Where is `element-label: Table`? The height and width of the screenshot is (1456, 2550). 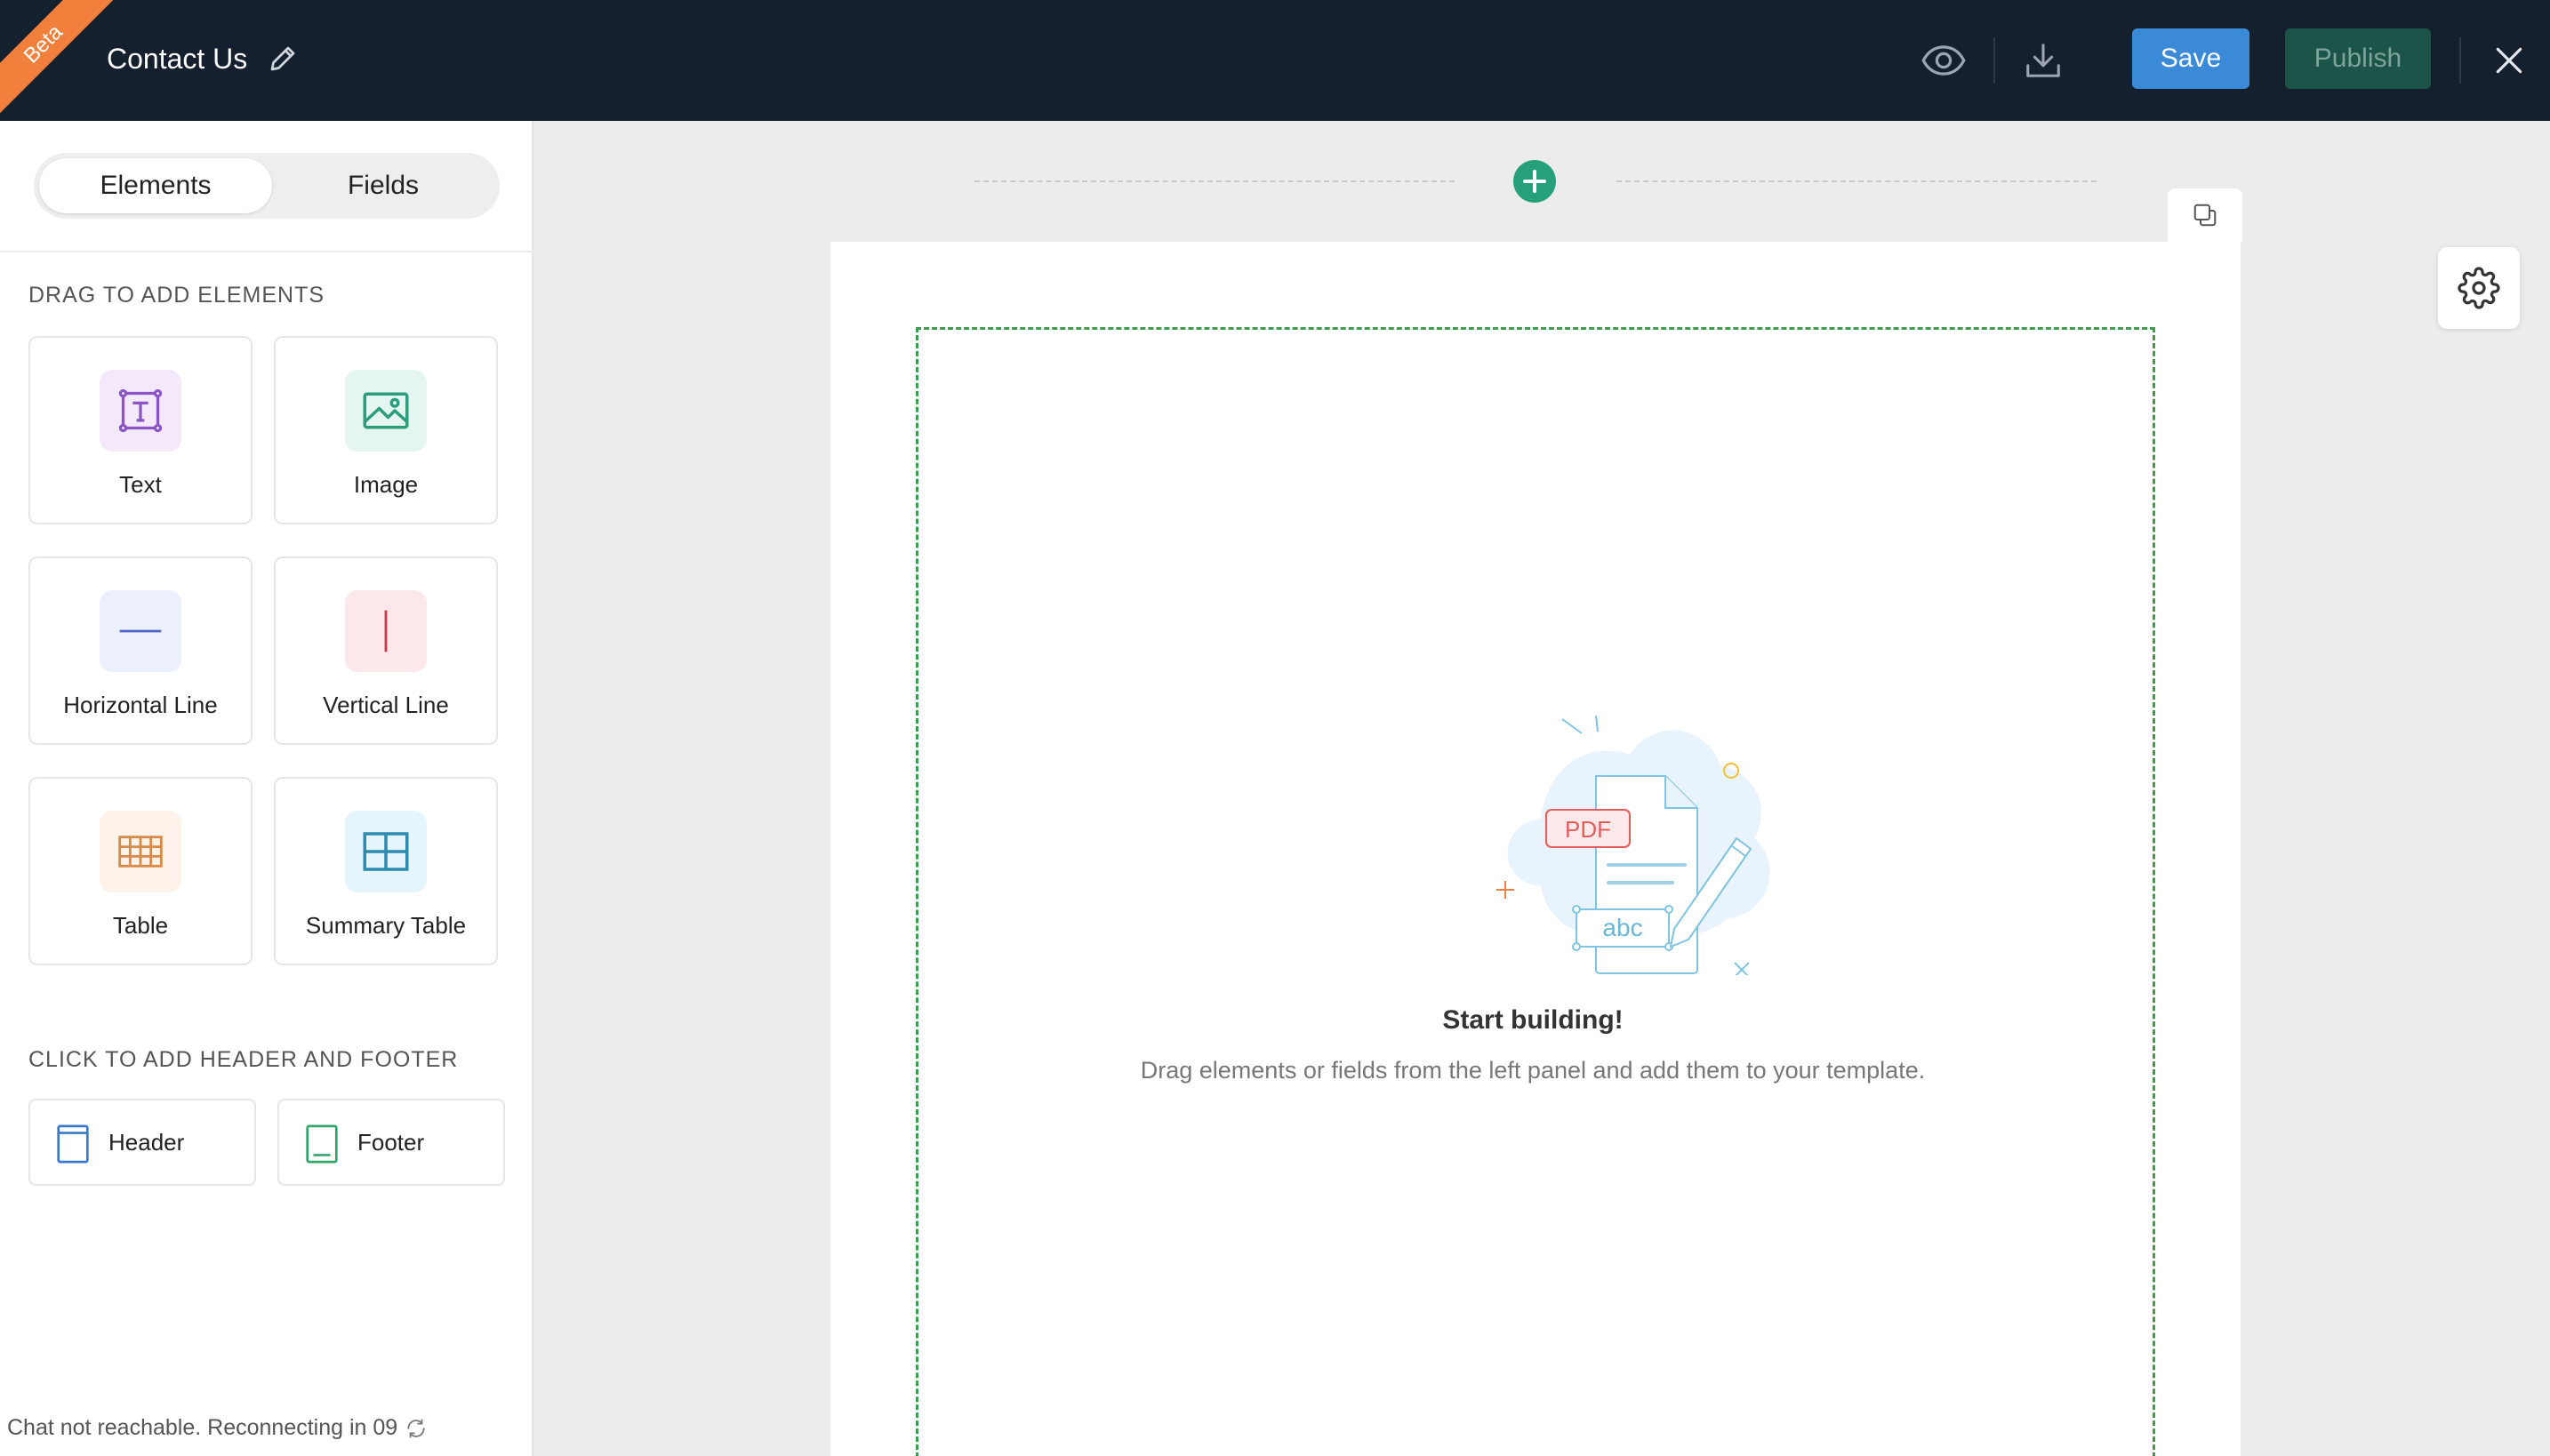
element-label: Table is located at coordinates (140, 925).